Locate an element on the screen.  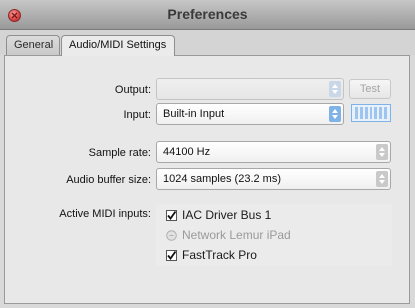
input-level-meter is located at coordinates (371, 113).